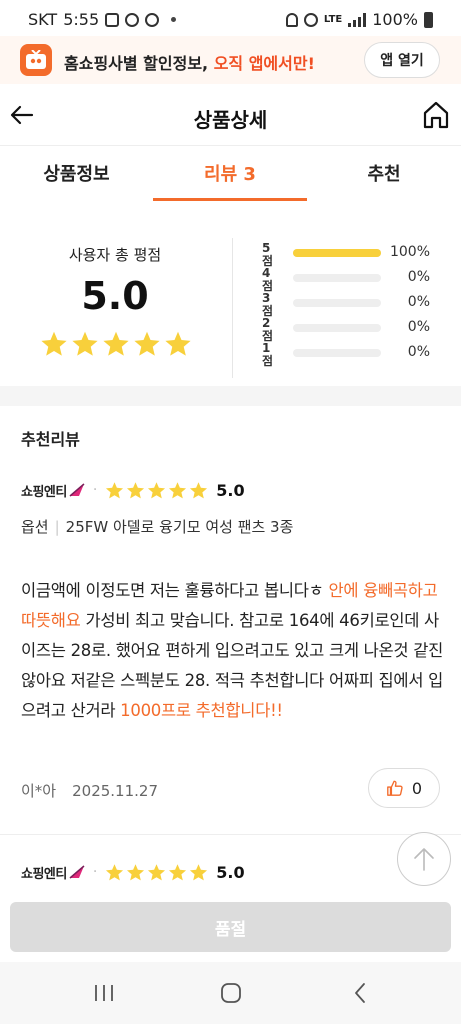  Describe the element at coordinates (264, 63) in the screenshot. I see `promo-text-highlight: 오직 앱에서만!` at that location.